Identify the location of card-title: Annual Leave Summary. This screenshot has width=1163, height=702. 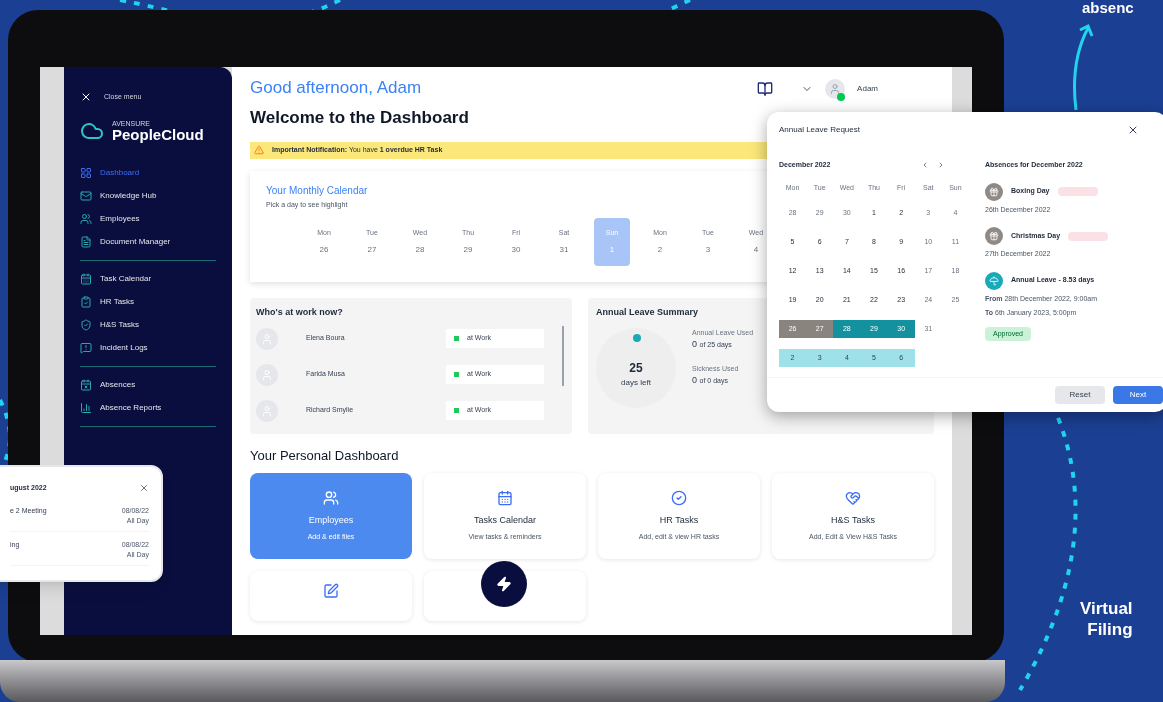
(648, 312).